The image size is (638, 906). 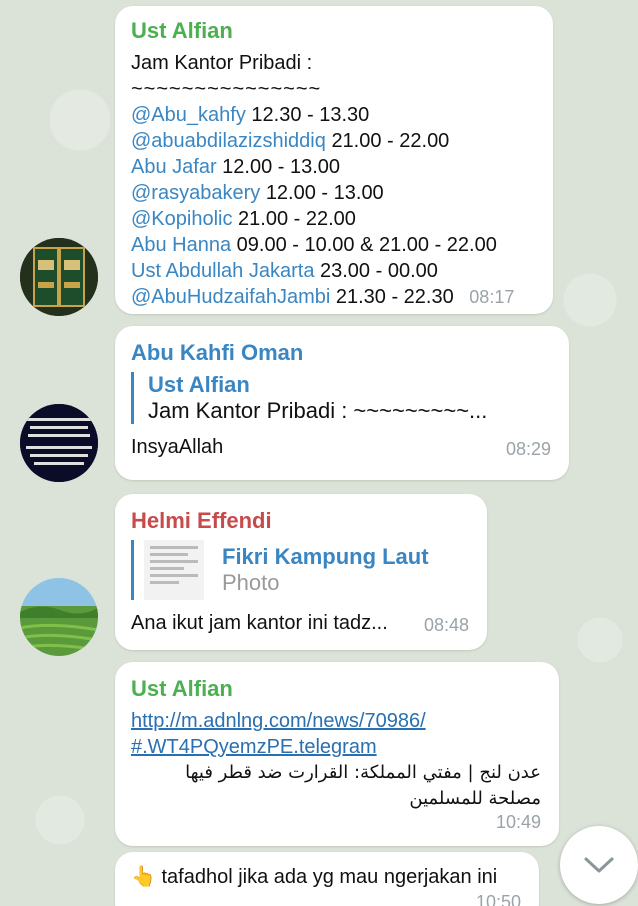 I want to click on reply-sender: Fikri Kampung Laut, so click(x=325, y=556).